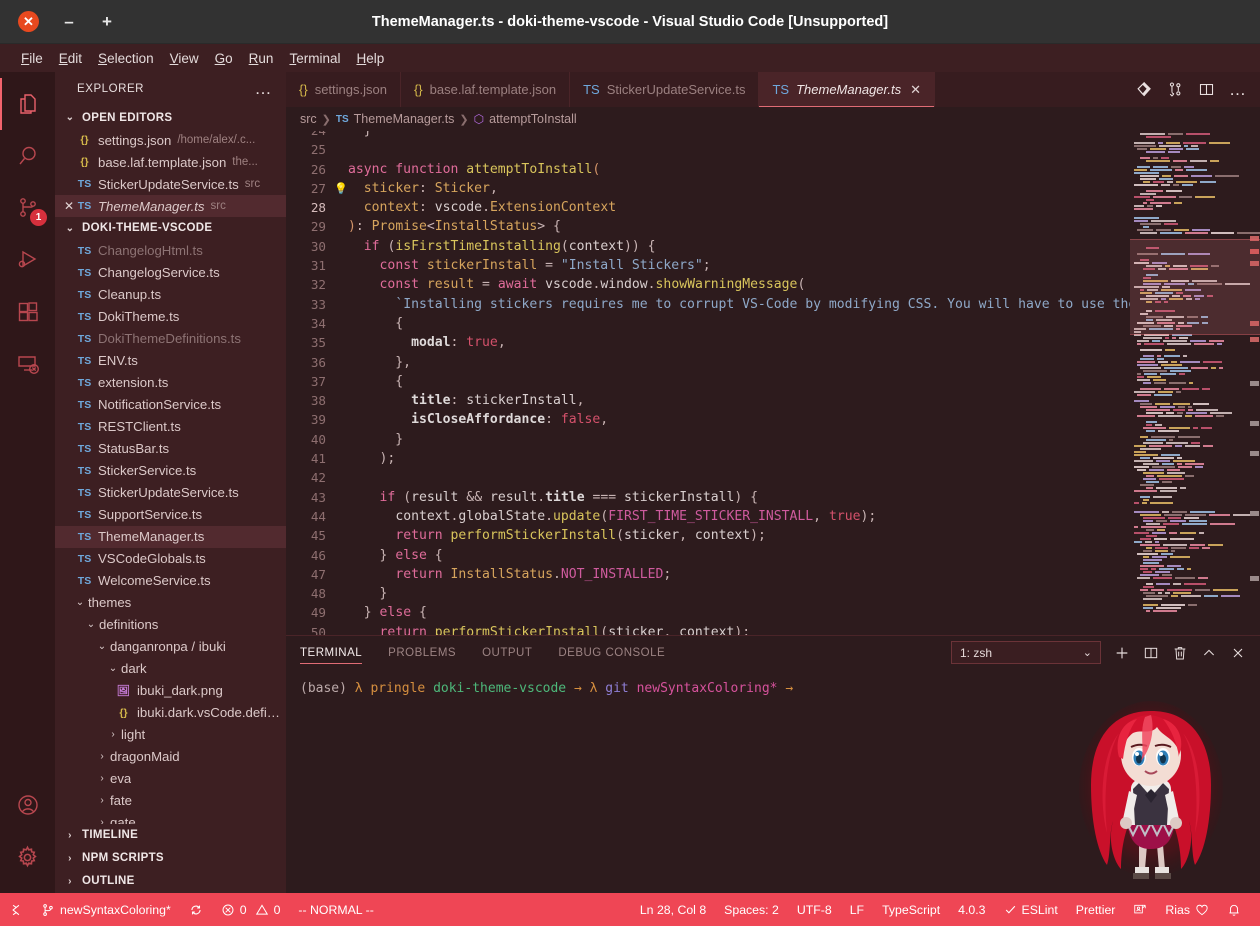 The image size is (1260, 926). What do you see at coordinates (773, 458) in the screenshot?
I see `code-line: 41 );` at bounding box center [773, 458].